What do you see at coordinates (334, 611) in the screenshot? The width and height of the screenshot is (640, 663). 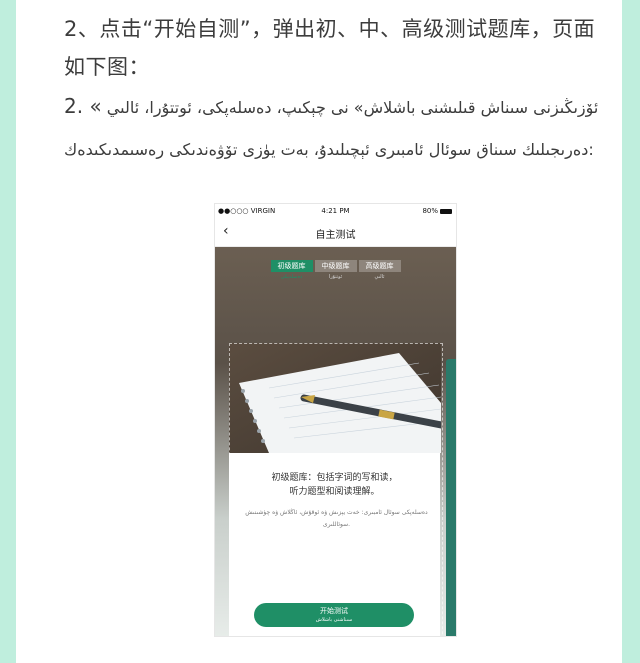 I see `start-test-label: 开始测试` at bounding box center [334, 611].